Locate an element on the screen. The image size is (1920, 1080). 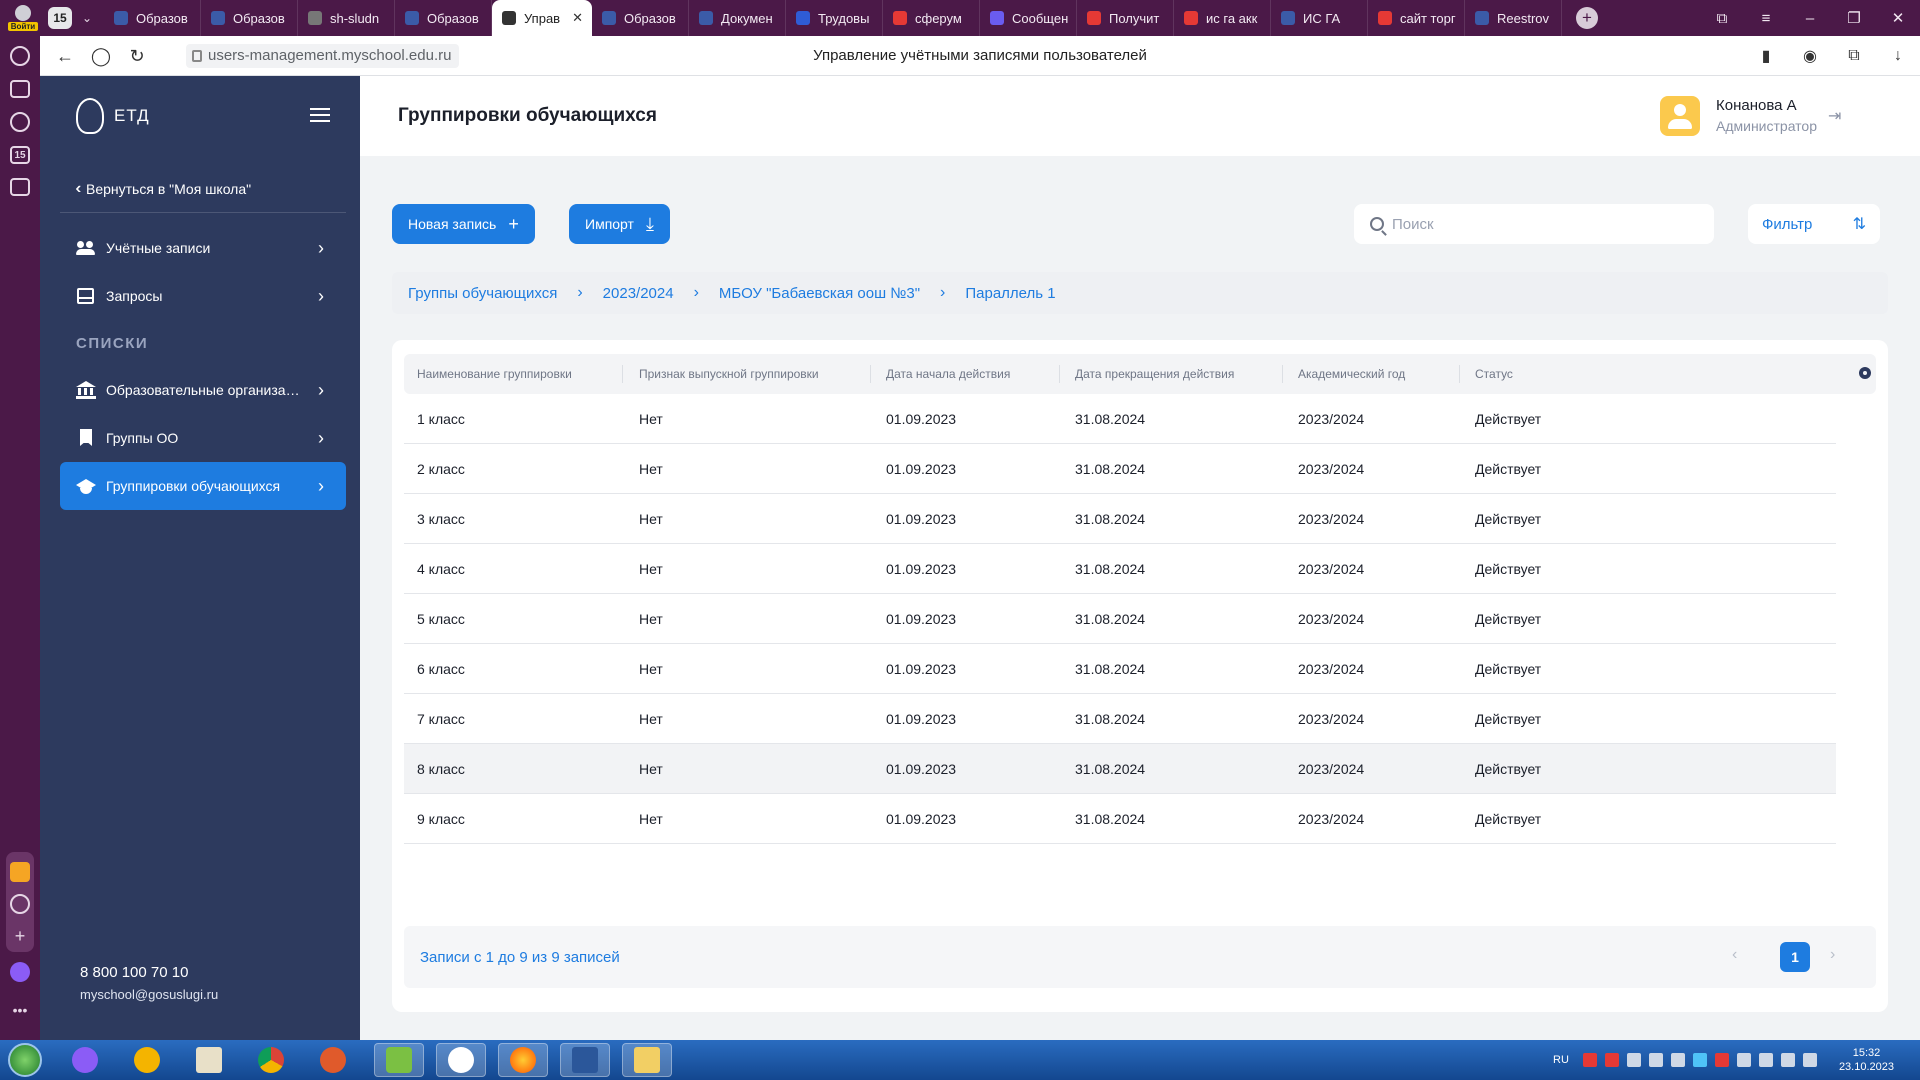
column-header-end-date: Дата прекращения действия is located at coordinates (1154, 374).